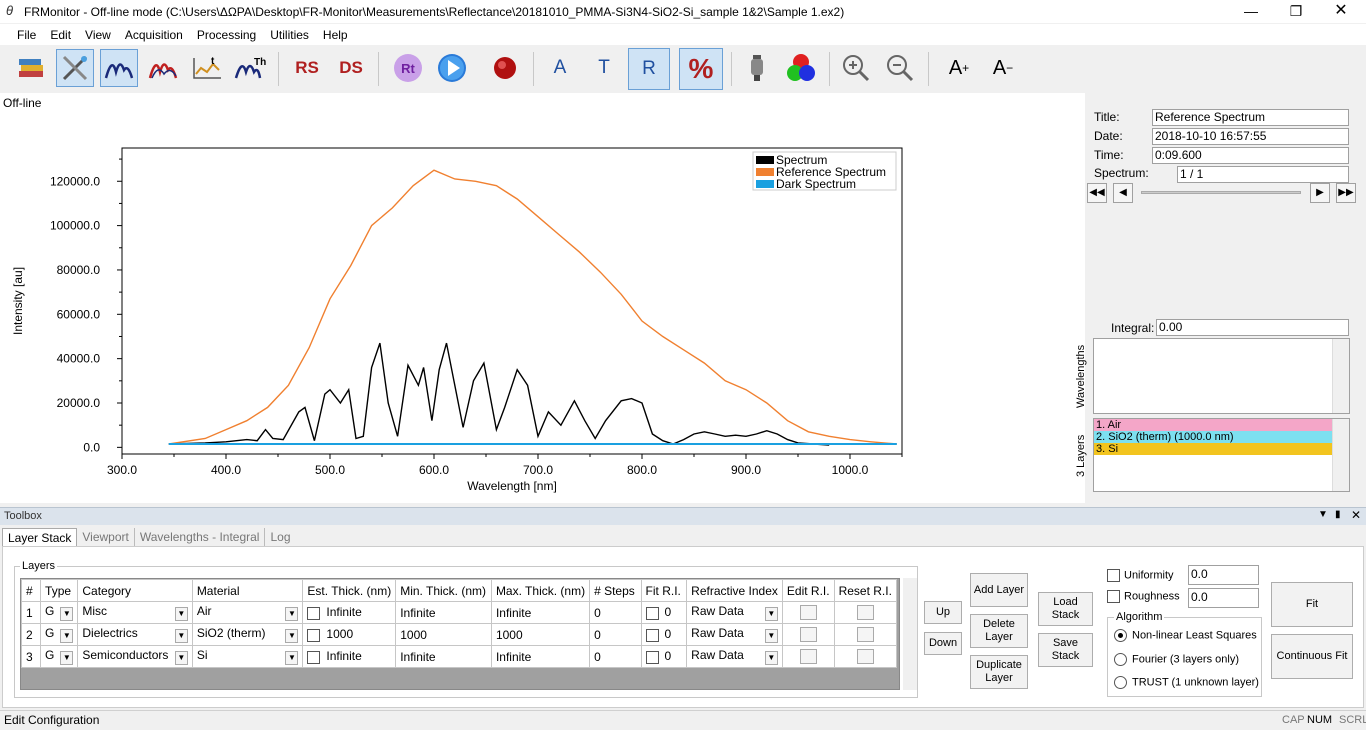 This screenshot has height=730, width=1366. Describe the element at coordinates (314, 613) in the screenshot. I see `est-thick-checkbox` at that location.